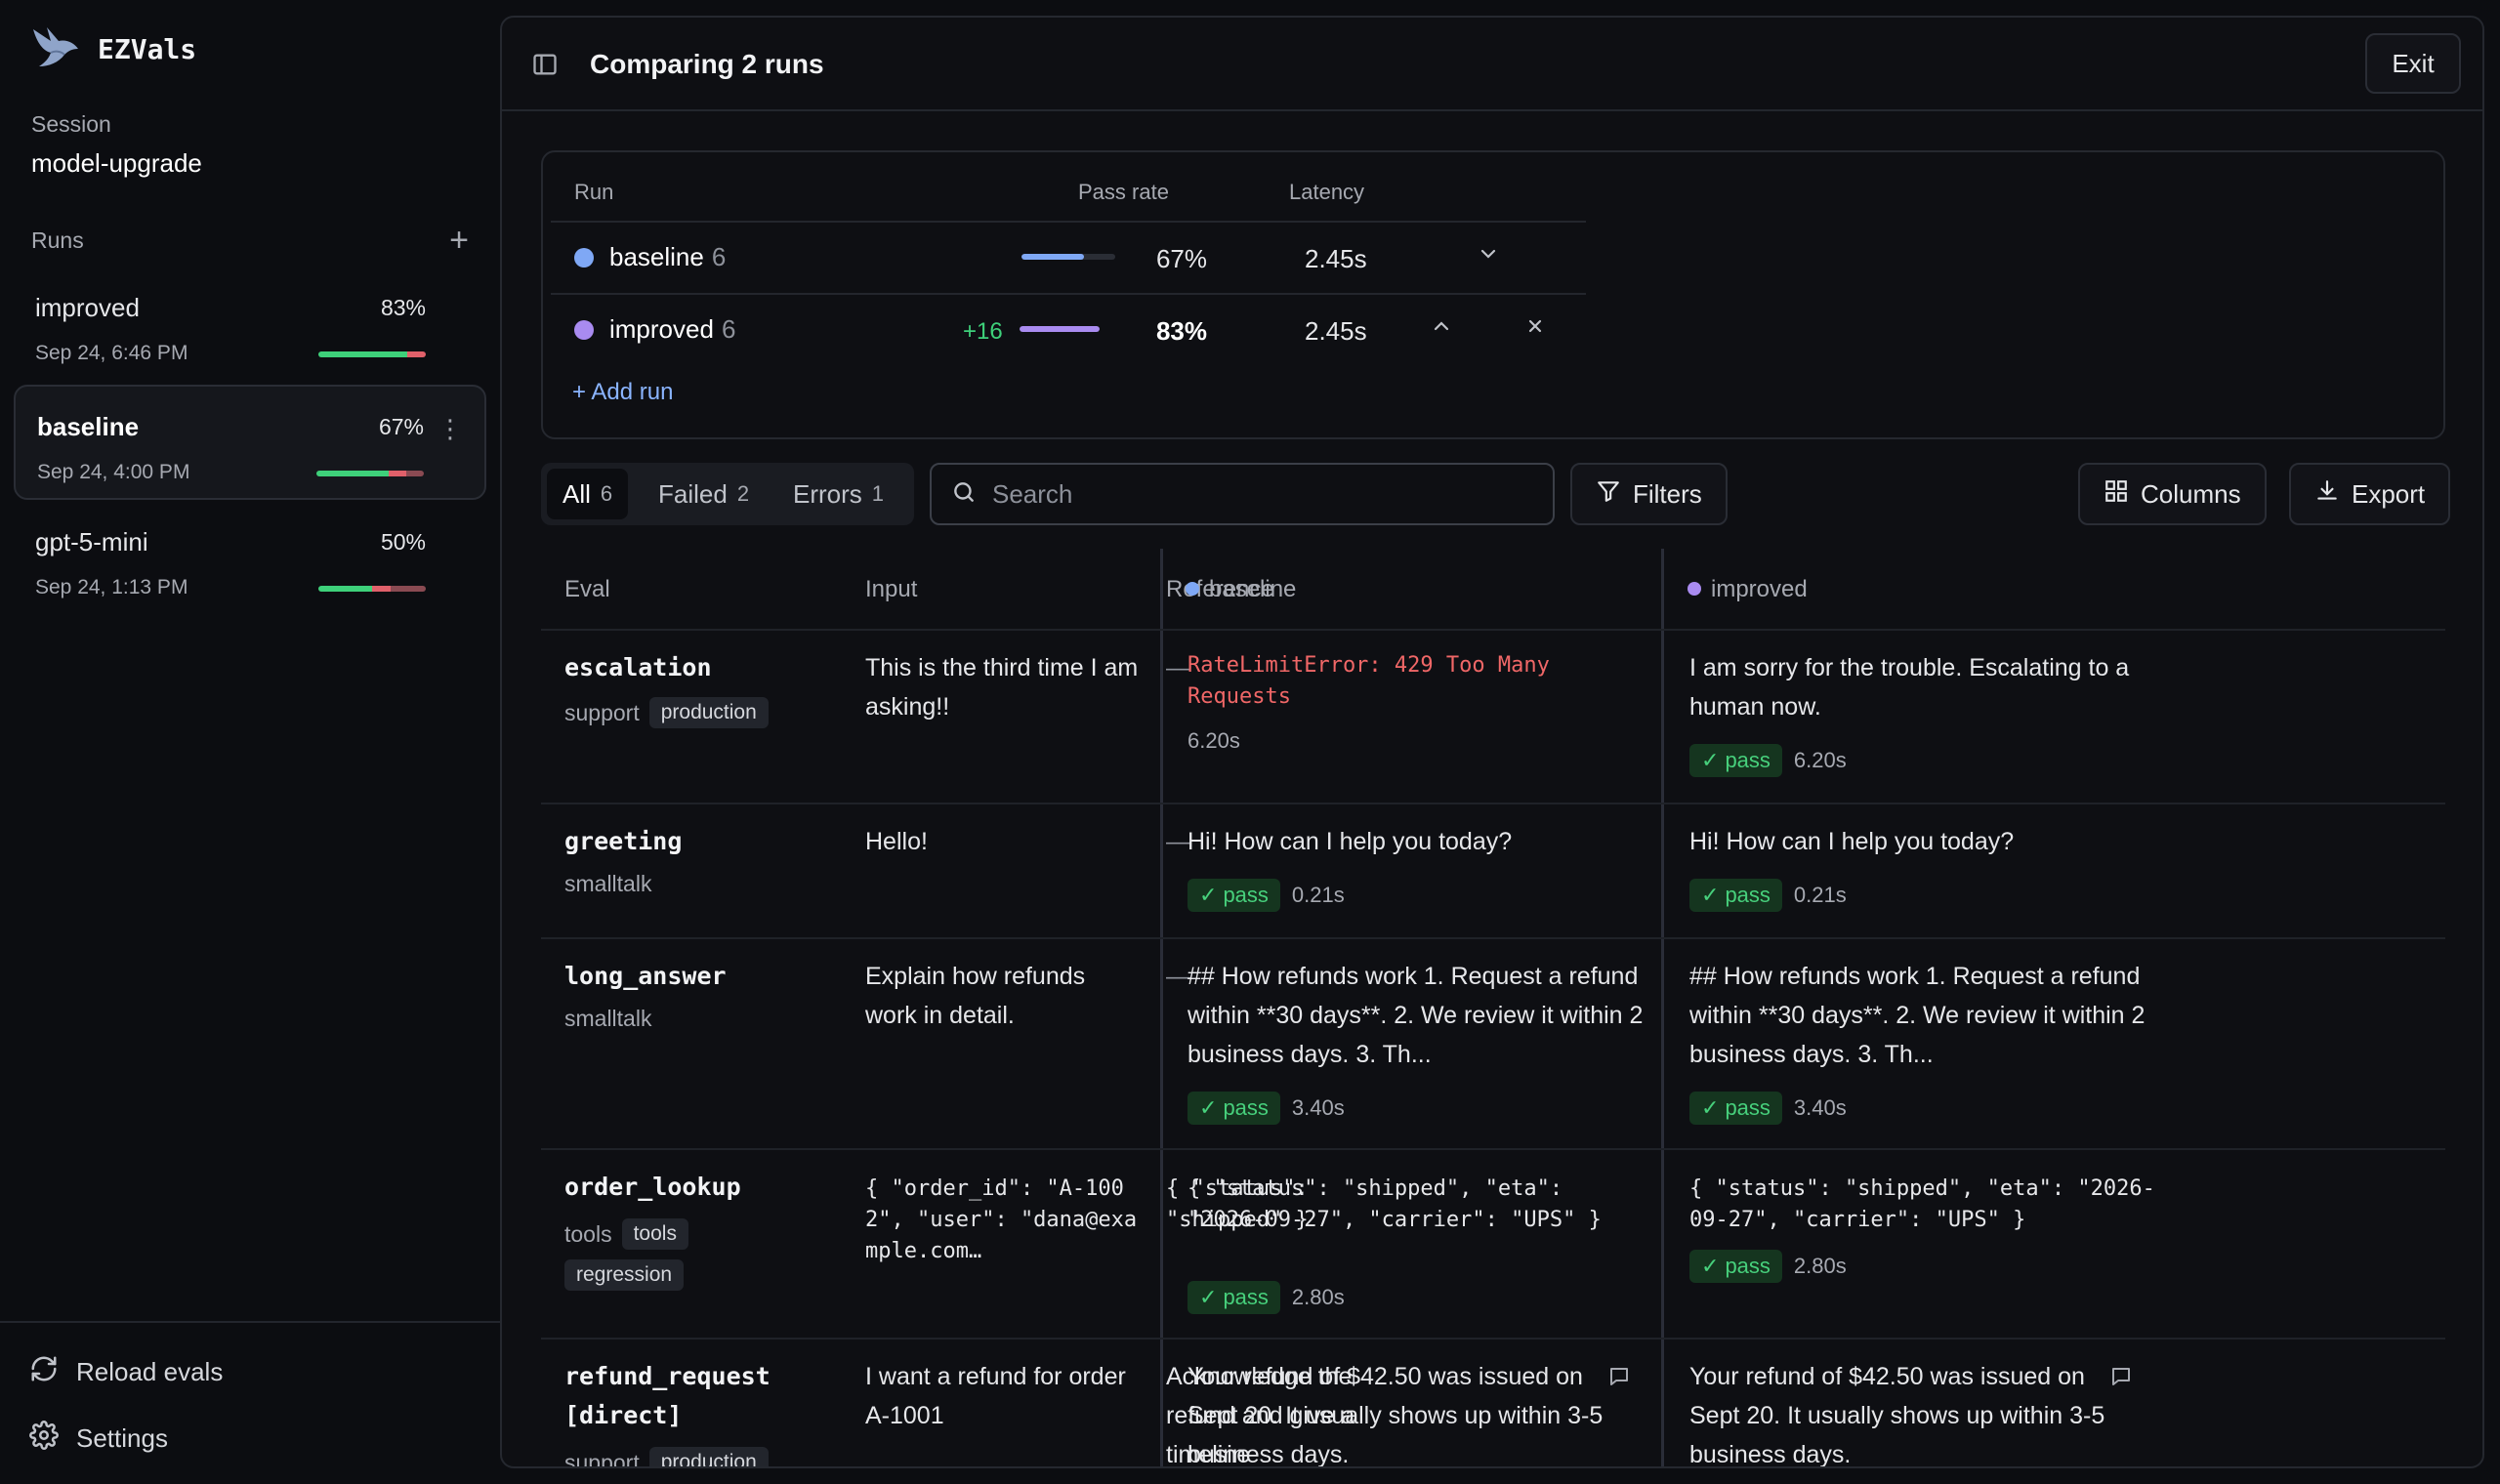 The image size is (2500, 1484). Describe the element at coordinates (88, 308) in the screenshot. I see `run-name: improved` at that location.